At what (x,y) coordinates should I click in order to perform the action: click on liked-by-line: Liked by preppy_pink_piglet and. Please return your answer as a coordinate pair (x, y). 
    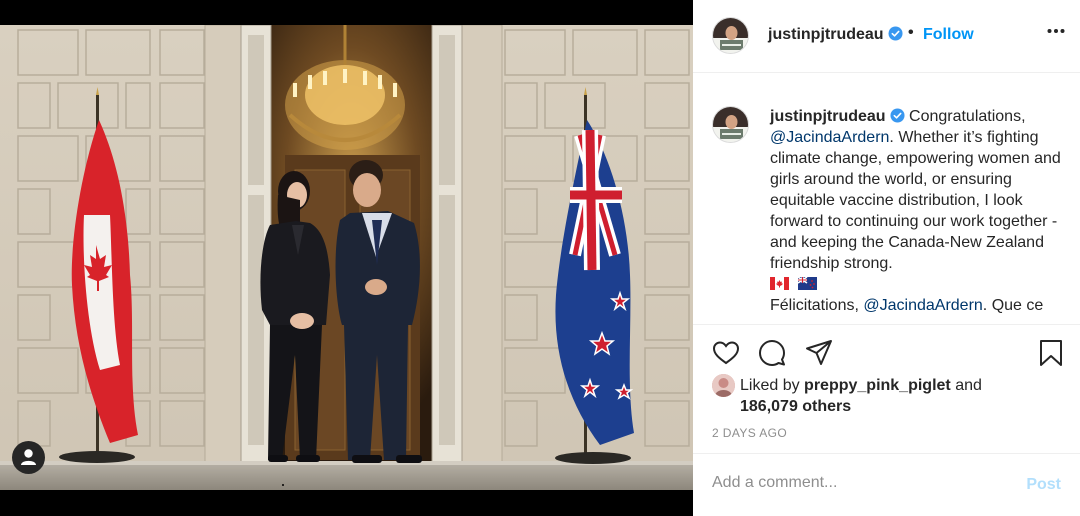
    Looking at the image, I should click on (861, 385).